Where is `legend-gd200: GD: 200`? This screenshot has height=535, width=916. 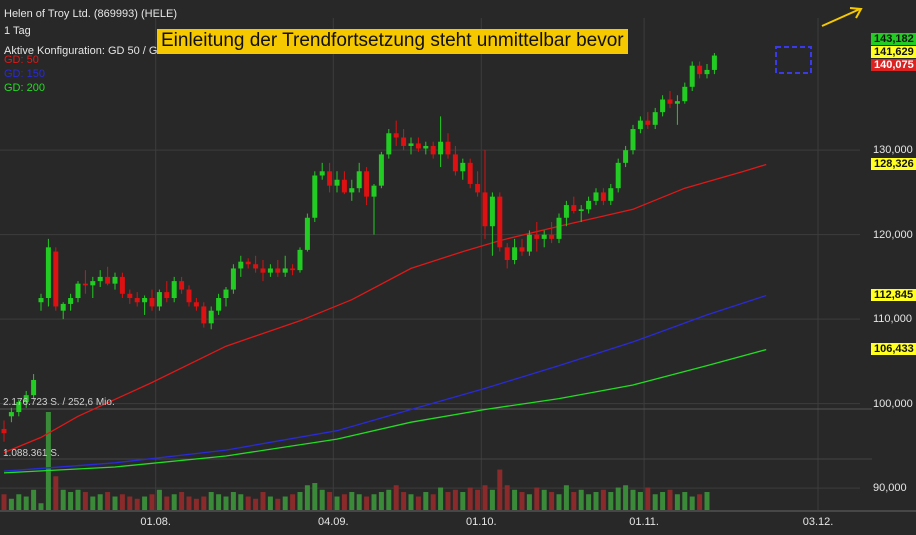
legend-gd200: GD: 200 is located at coordinates (24, 88).